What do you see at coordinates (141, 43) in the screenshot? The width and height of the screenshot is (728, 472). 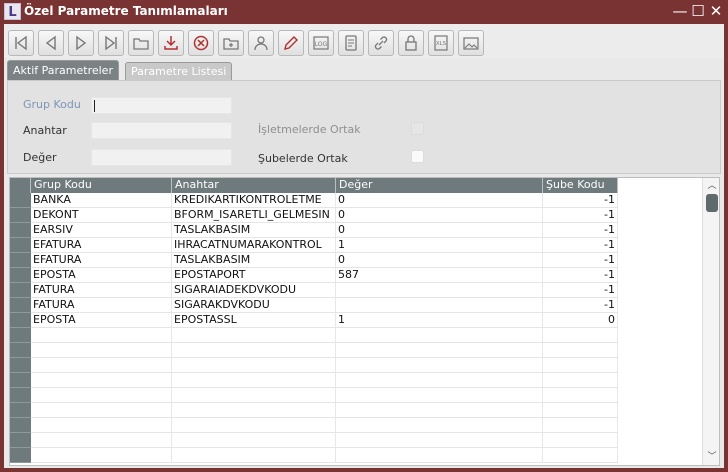 I see `open-folder-button` at bounding box center [141, 43].